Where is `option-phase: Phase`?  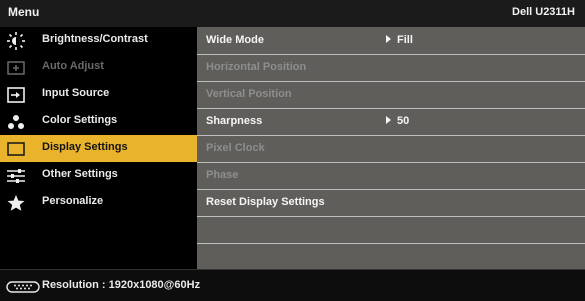
option-phase: Phase is located at coordinates (391, 176).